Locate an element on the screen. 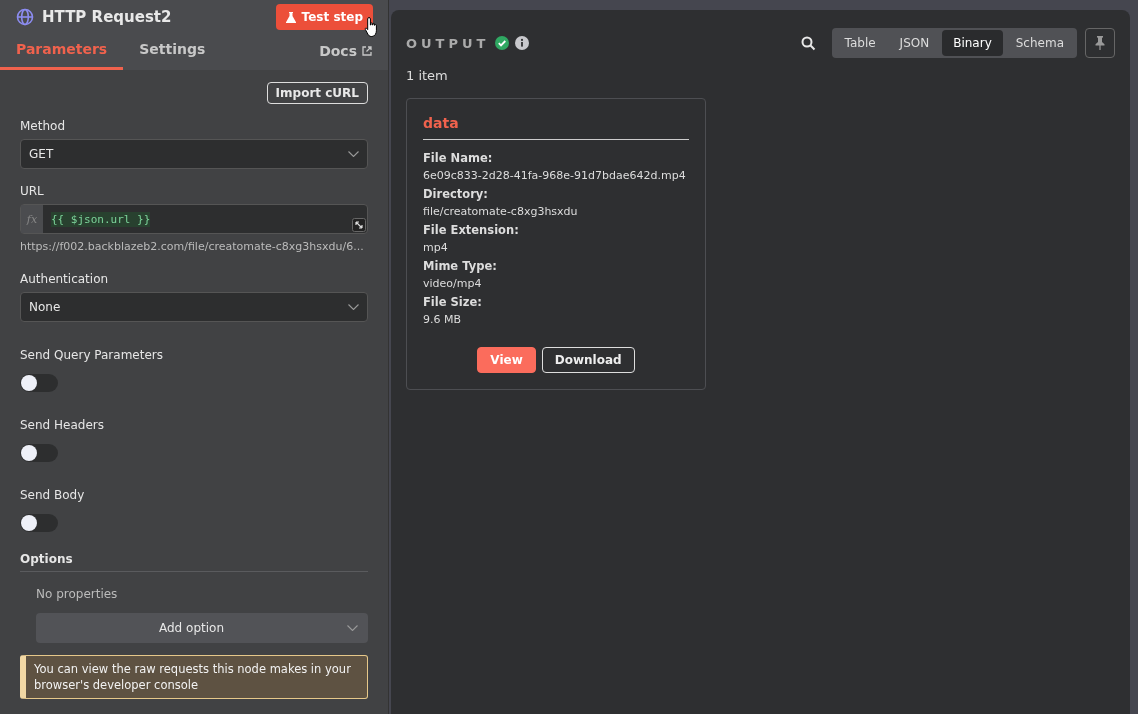 The image size is (1138, 714). tab: Settings is located at coordinates (172, 55).